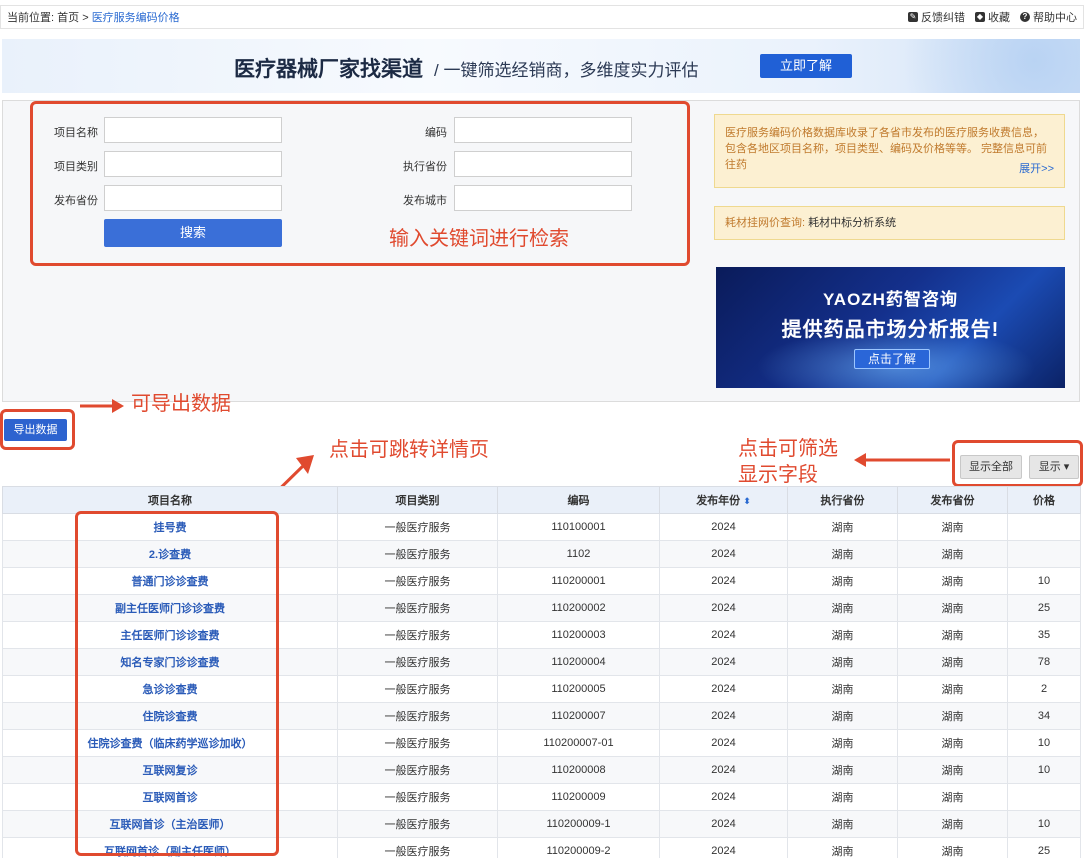 This screenshot has height=858, width=1084. Describe the element at coordinates (806, 66) in the screenshot. I see `banner-learn-more-button: 立即了解` at that location.